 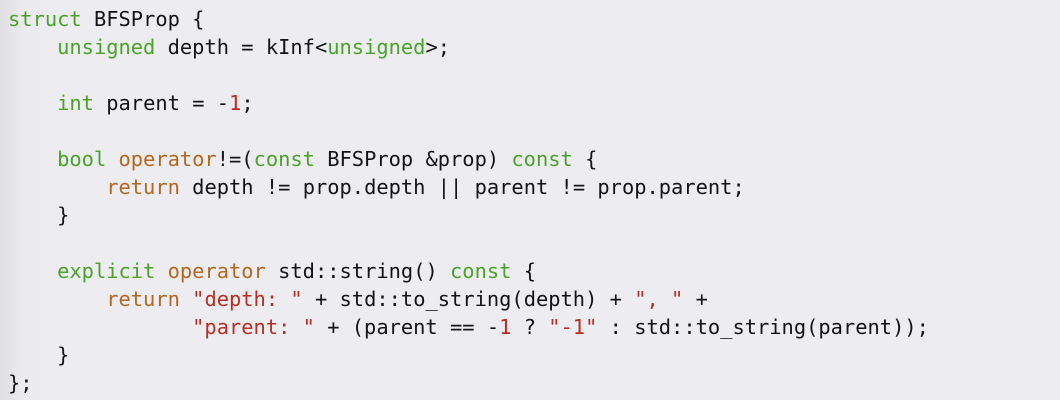 I want to click on code-token: struct, so click(x=45, y=19).